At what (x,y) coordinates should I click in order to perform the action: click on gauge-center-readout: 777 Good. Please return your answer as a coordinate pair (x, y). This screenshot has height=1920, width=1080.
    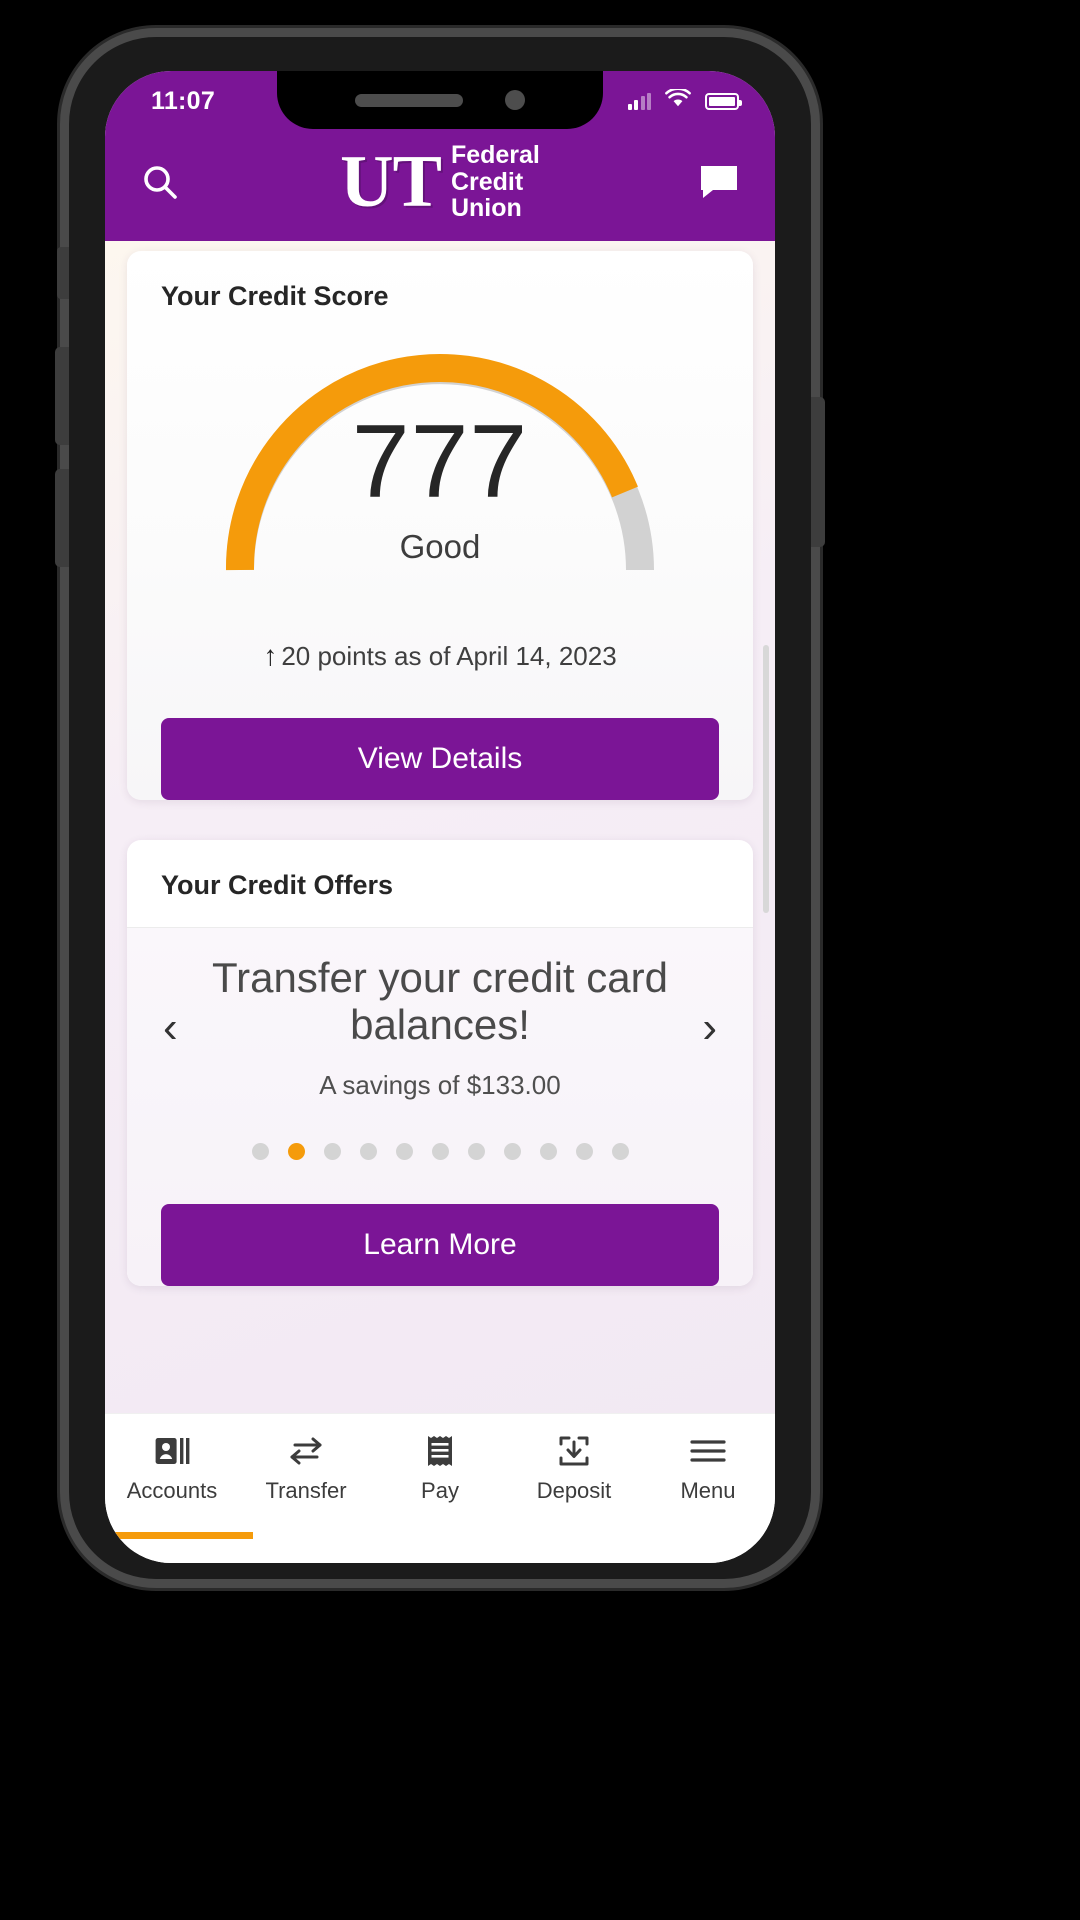
    Looking at the image, I should click on (440, 488).